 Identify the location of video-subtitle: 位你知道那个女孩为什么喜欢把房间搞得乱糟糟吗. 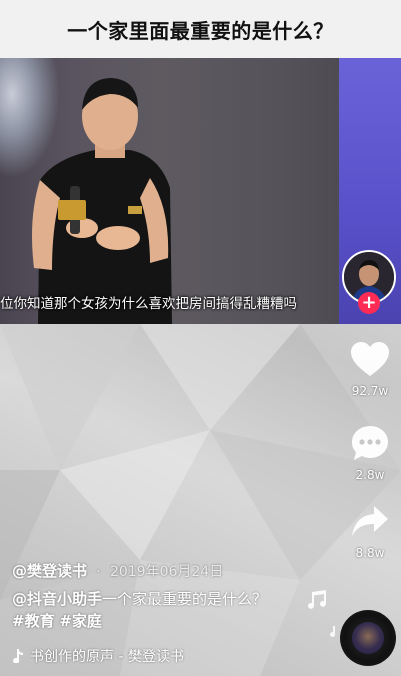
(148, 304).